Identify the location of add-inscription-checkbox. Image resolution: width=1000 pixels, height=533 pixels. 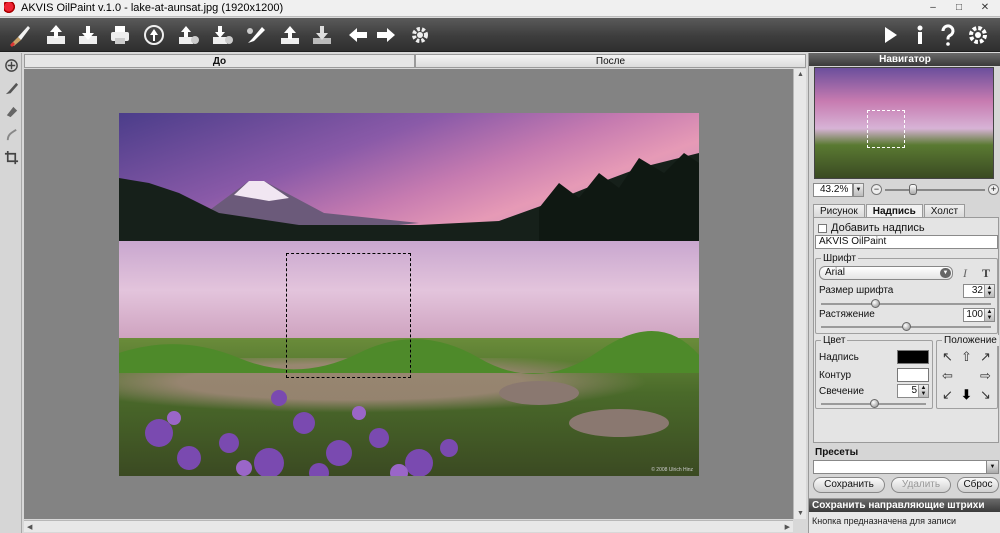
(822, 228).